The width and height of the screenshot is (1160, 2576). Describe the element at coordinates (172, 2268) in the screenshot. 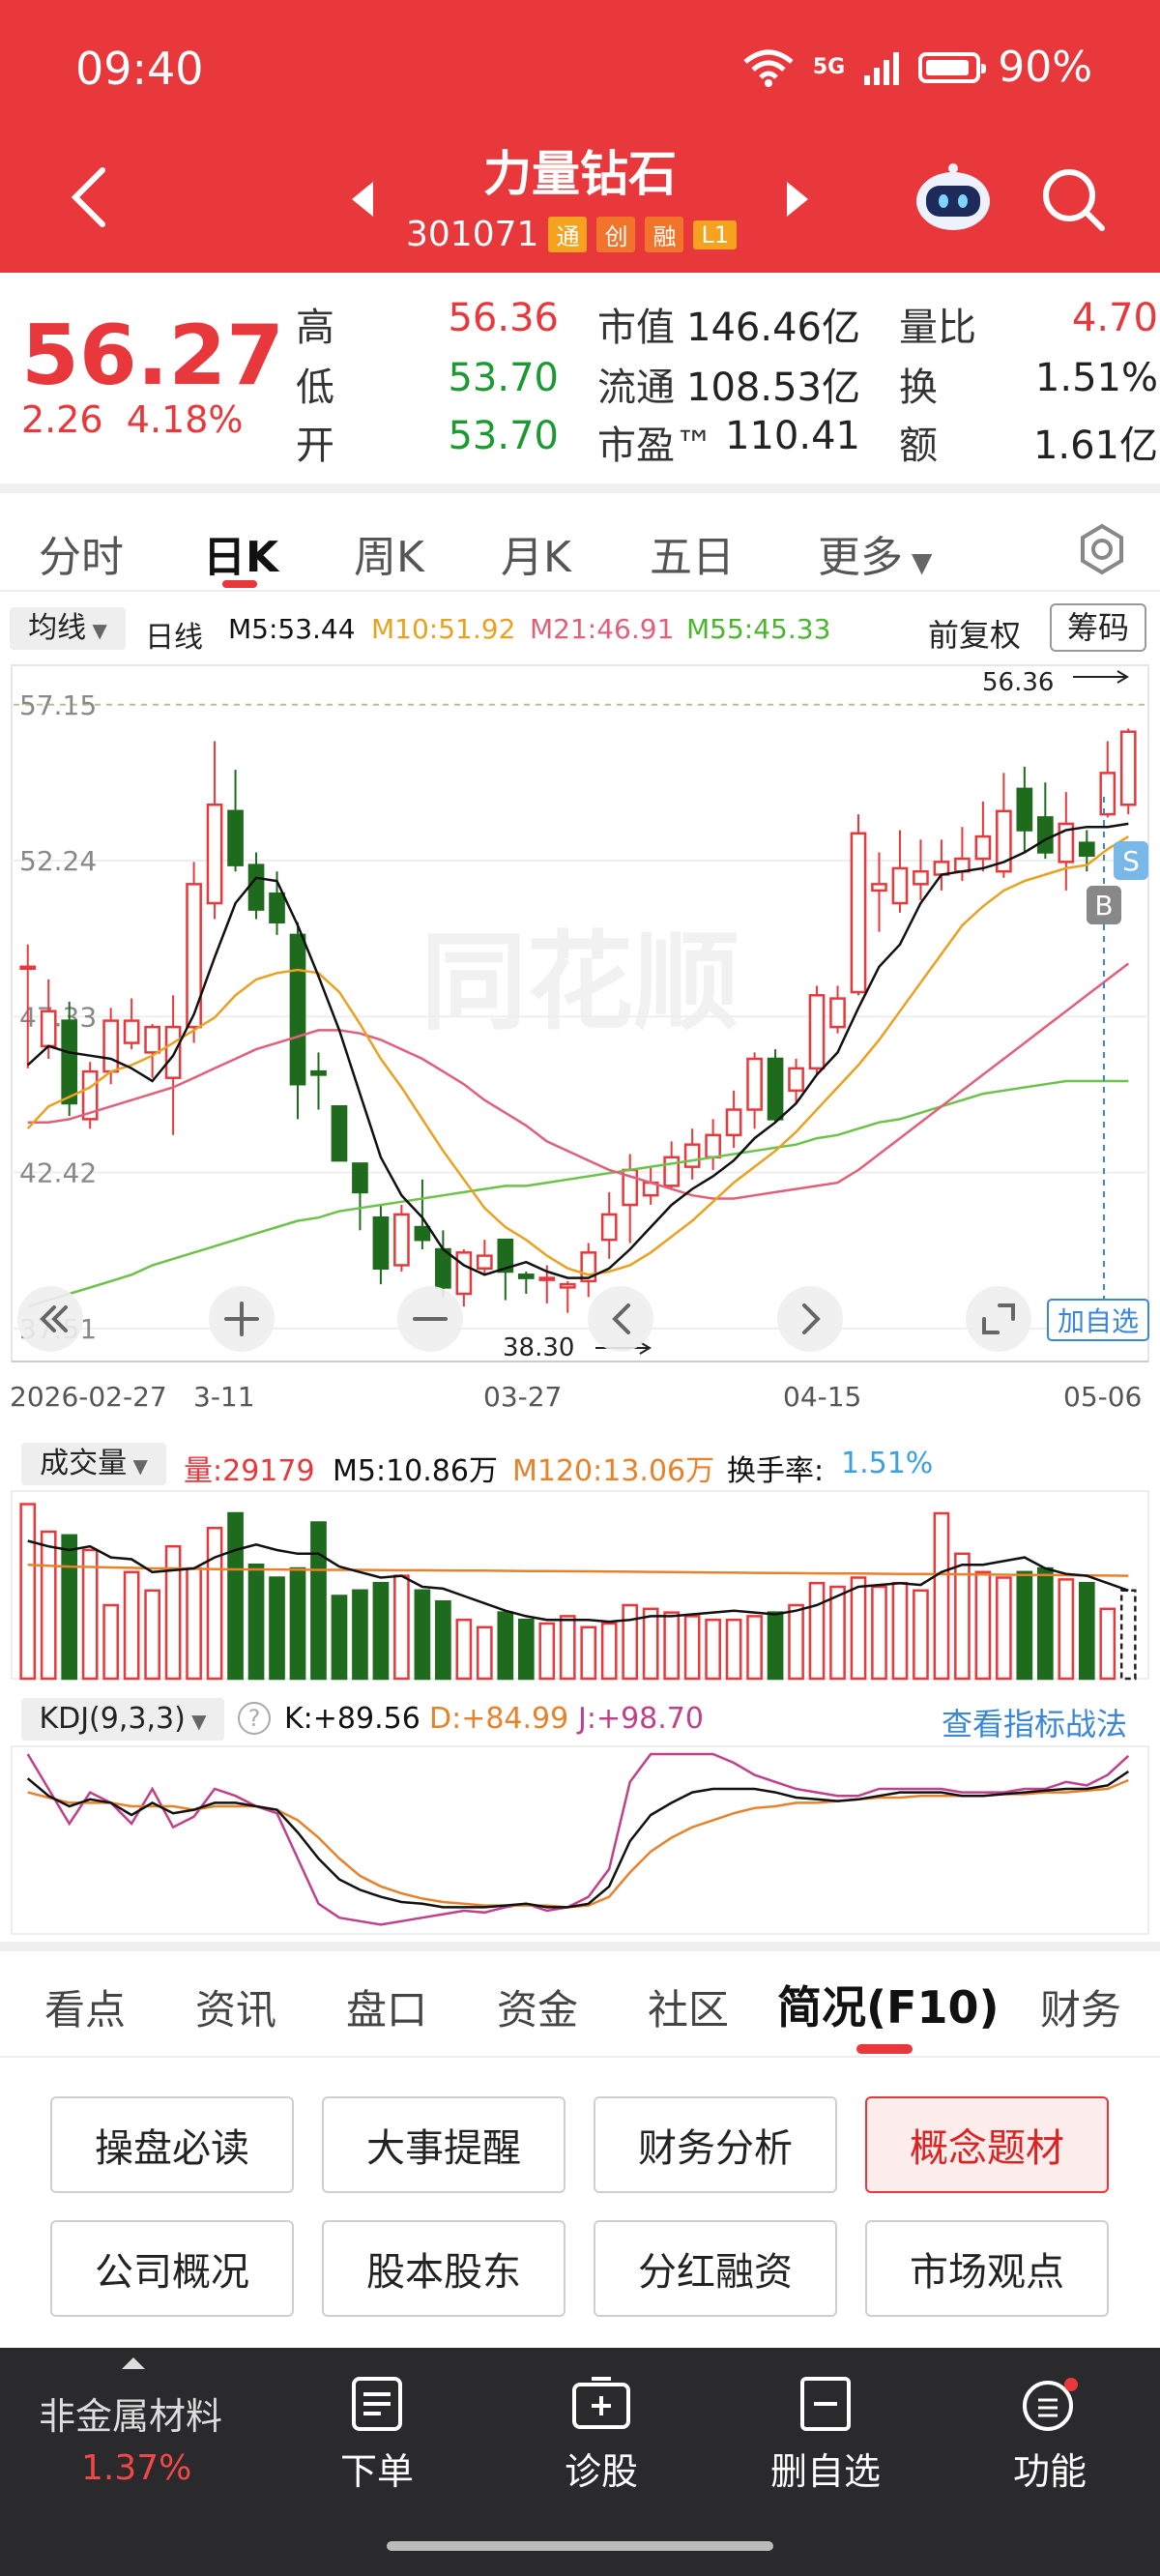

I see `f10-company-overview-button: 公司概况` at that location.